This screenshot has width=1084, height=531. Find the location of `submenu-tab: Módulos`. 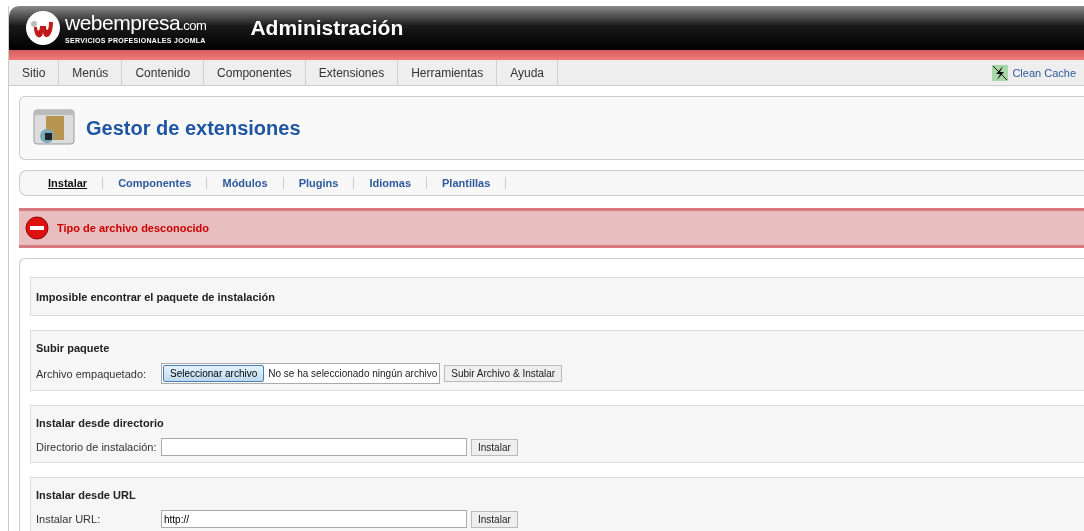

submenu-tab: Módulos is located at coordinates (245, 183).